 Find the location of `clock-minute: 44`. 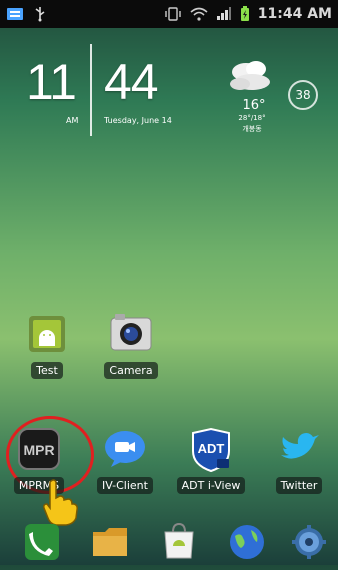

clock-minute: 44 is located at coordinates (131, 82).